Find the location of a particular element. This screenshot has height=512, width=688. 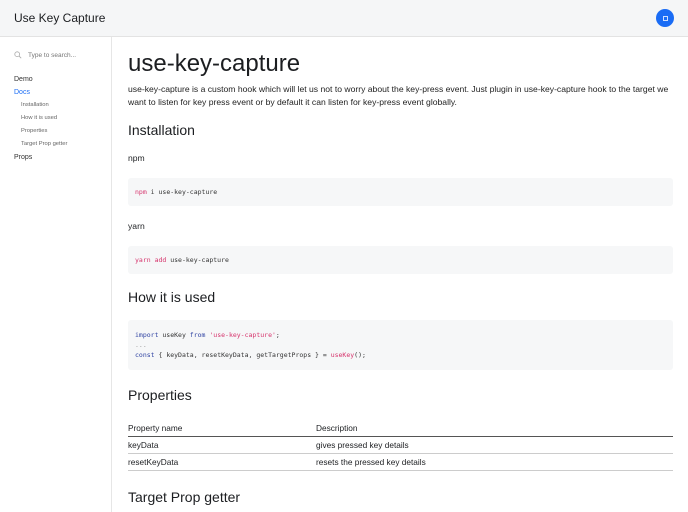

code-token: import is located at coordinates (147, 335).